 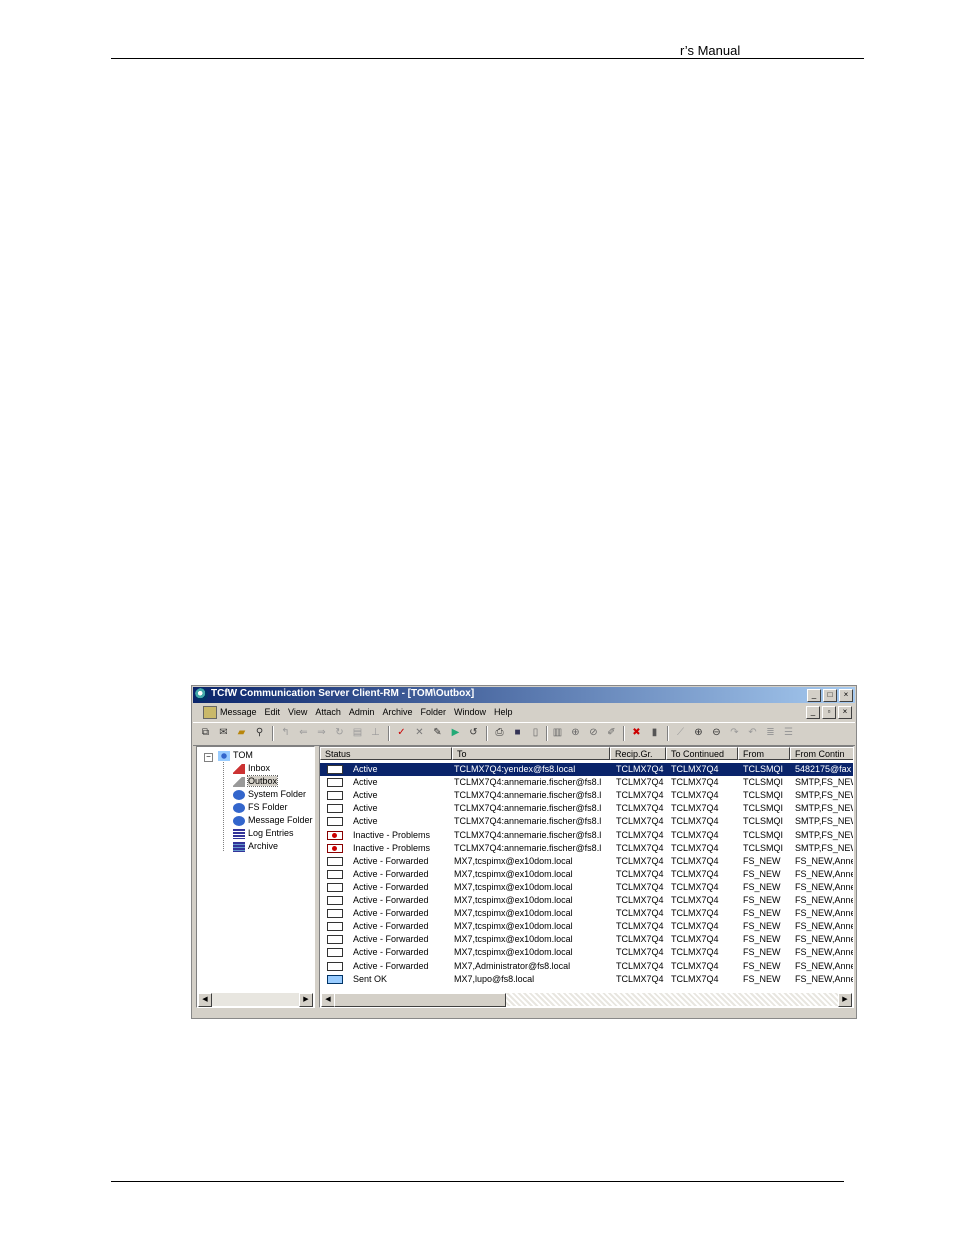 What do you see at coordinates (255, 846) in the screenshot?
I see `tree-item-archive: Archive` at bounding box center [255, 846].